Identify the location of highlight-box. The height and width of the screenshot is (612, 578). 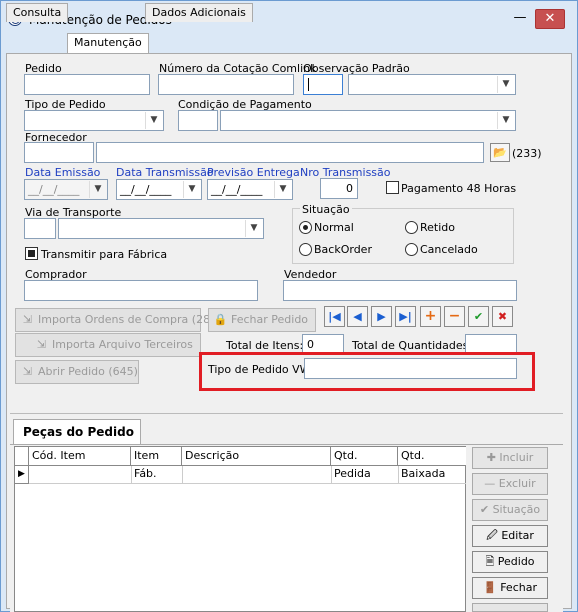
(367, 371).